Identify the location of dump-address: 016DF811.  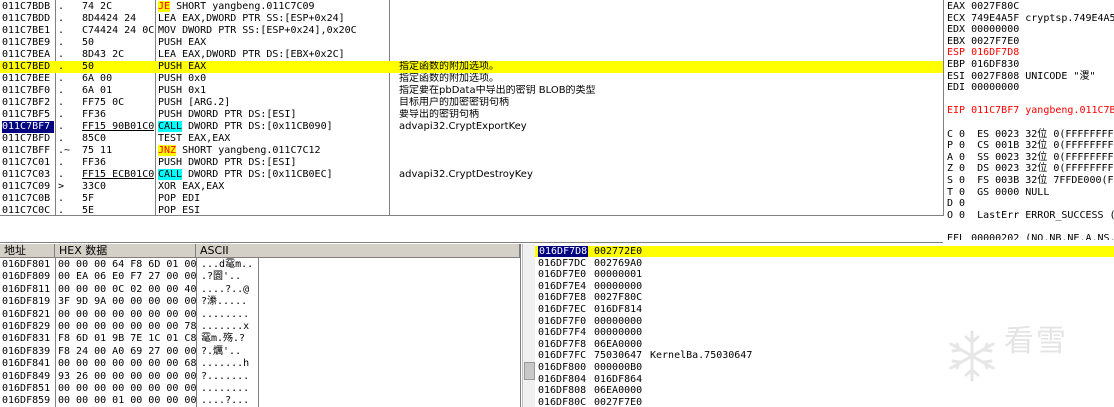
(26, 289).